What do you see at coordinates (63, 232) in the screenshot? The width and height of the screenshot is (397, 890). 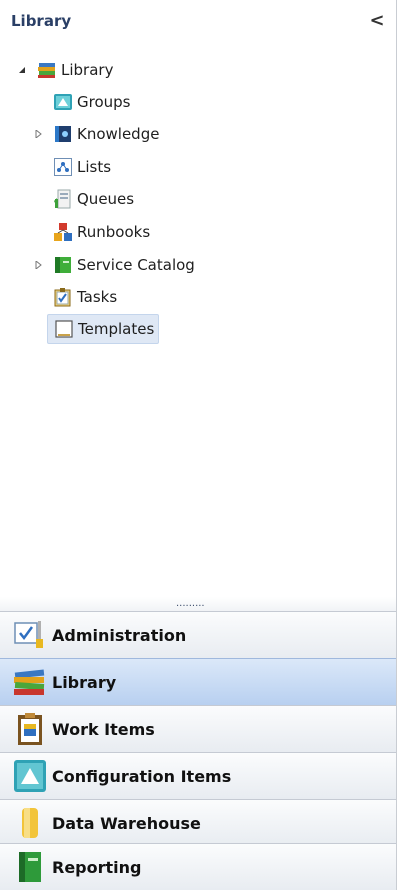 I see `runbooks-icon` at bounding box center [63, 232].